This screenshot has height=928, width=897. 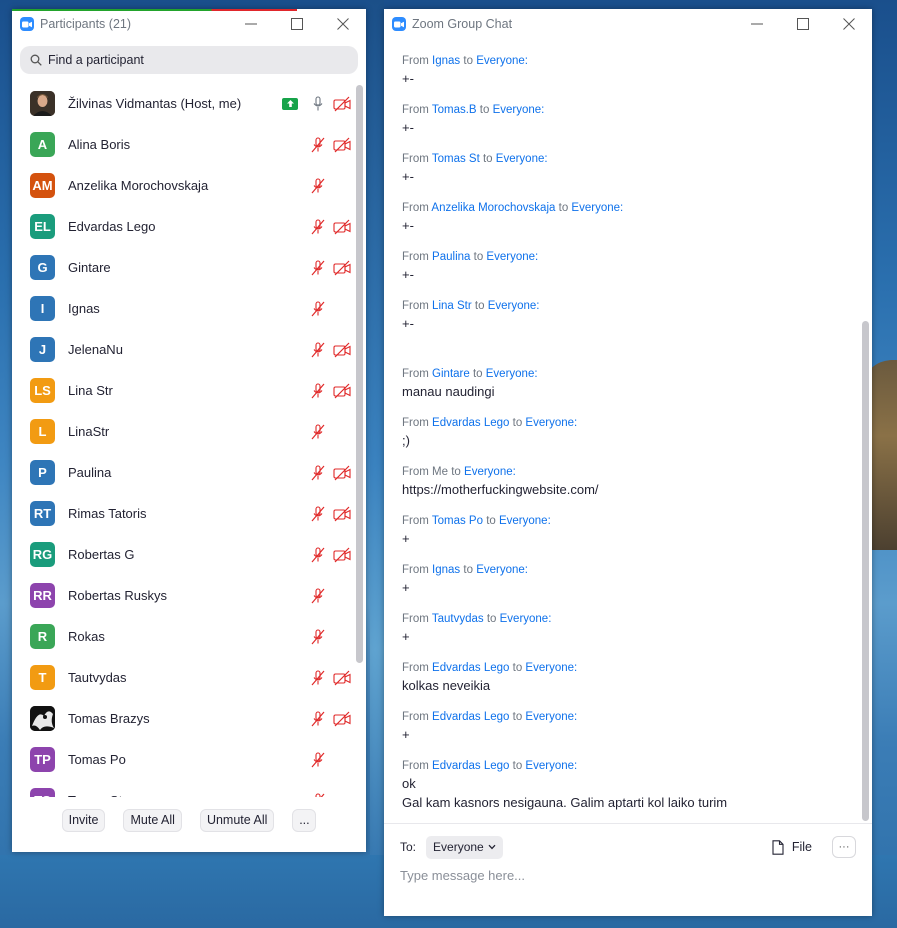 What do you see at coordinates (183, 718) in the screenshot?
I see `participant-row: Tomas Brazys` at bounding box center [183, 718].